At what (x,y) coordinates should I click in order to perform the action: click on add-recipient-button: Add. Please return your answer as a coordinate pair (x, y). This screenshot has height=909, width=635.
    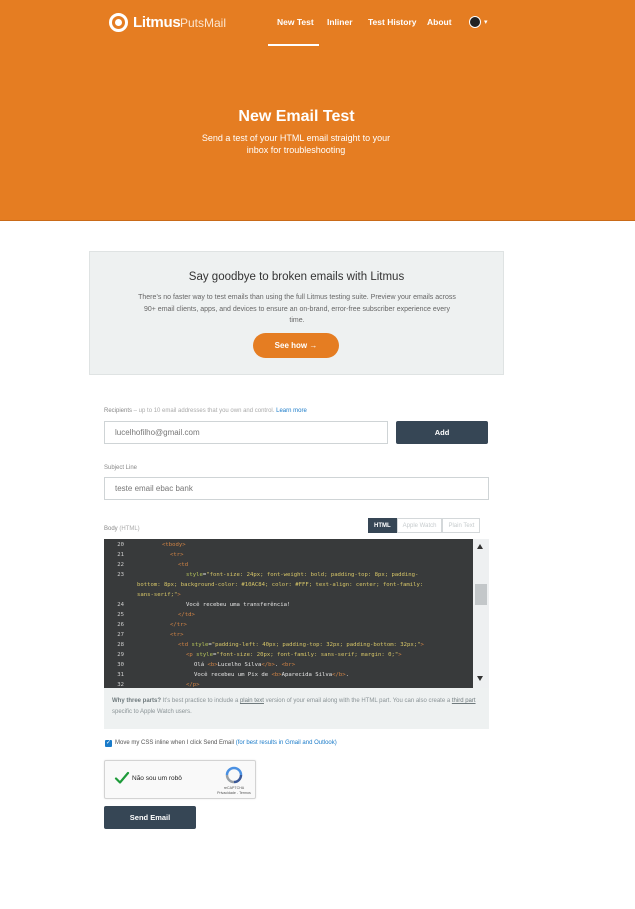
    Looking at the image, I should click on (442, 432).